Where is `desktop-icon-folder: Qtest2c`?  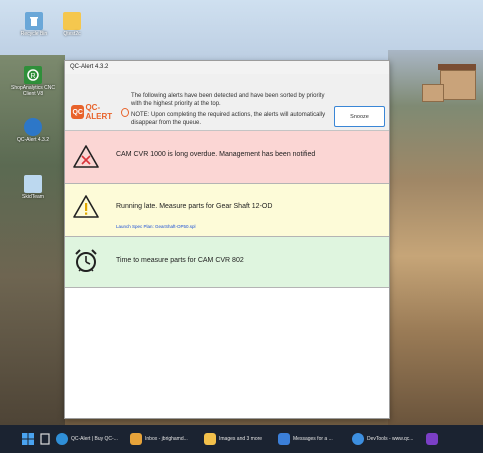 desktop-icon-folder: Qtest2c is located at coordinates (72, 24).